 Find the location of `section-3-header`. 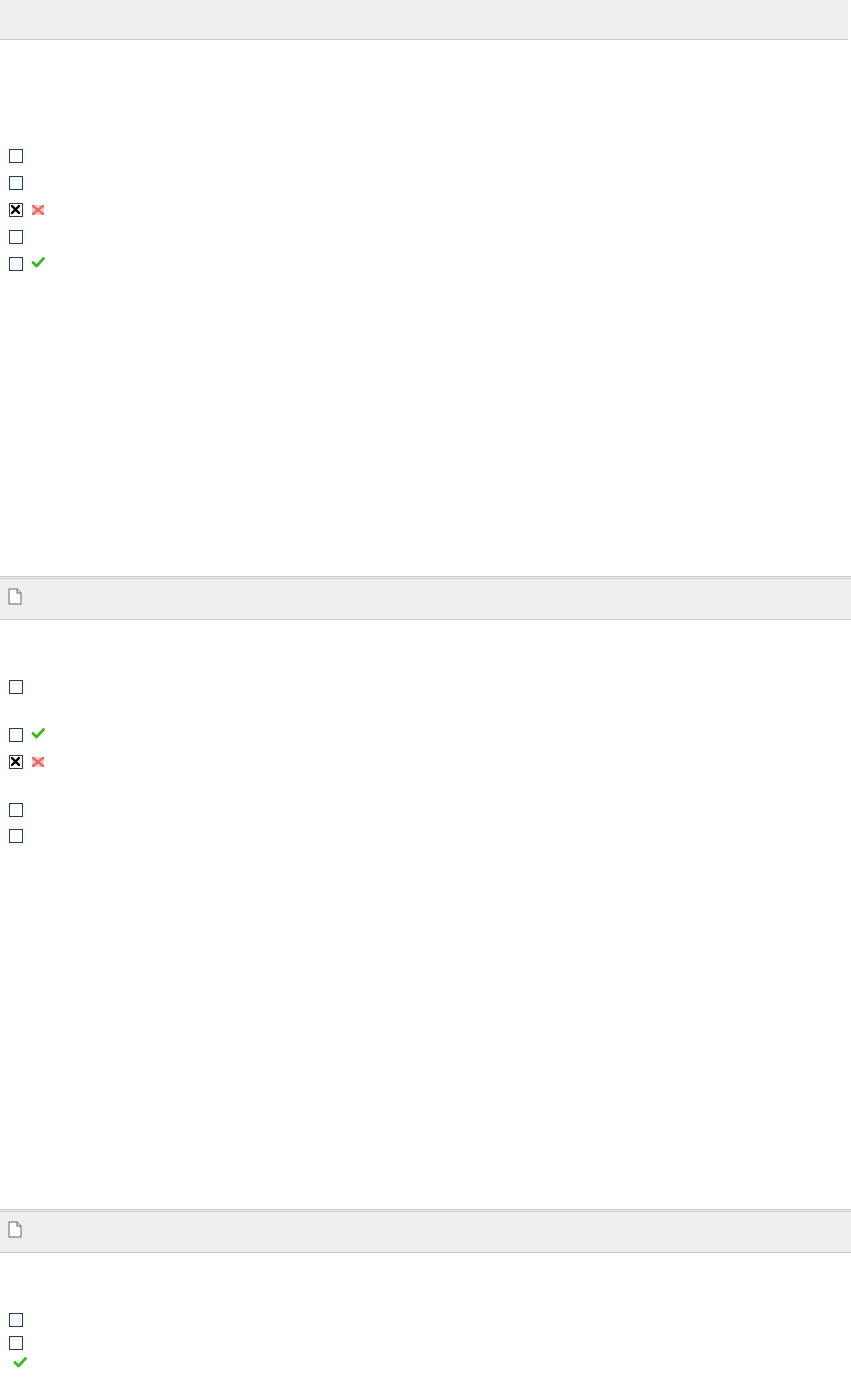

section-3-header is located at coordinates (425, 1231).